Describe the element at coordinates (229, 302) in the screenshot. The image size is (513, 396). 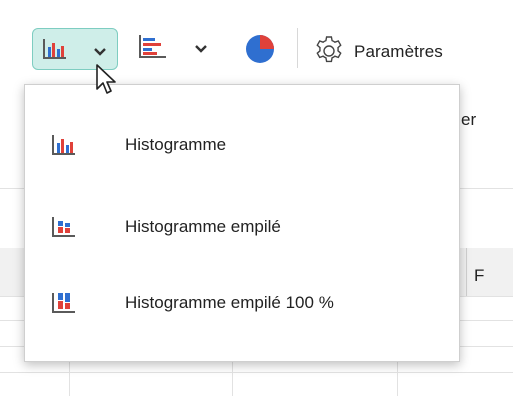
I see `menu-item-label: Histogramme empilé 100 %` at that location.